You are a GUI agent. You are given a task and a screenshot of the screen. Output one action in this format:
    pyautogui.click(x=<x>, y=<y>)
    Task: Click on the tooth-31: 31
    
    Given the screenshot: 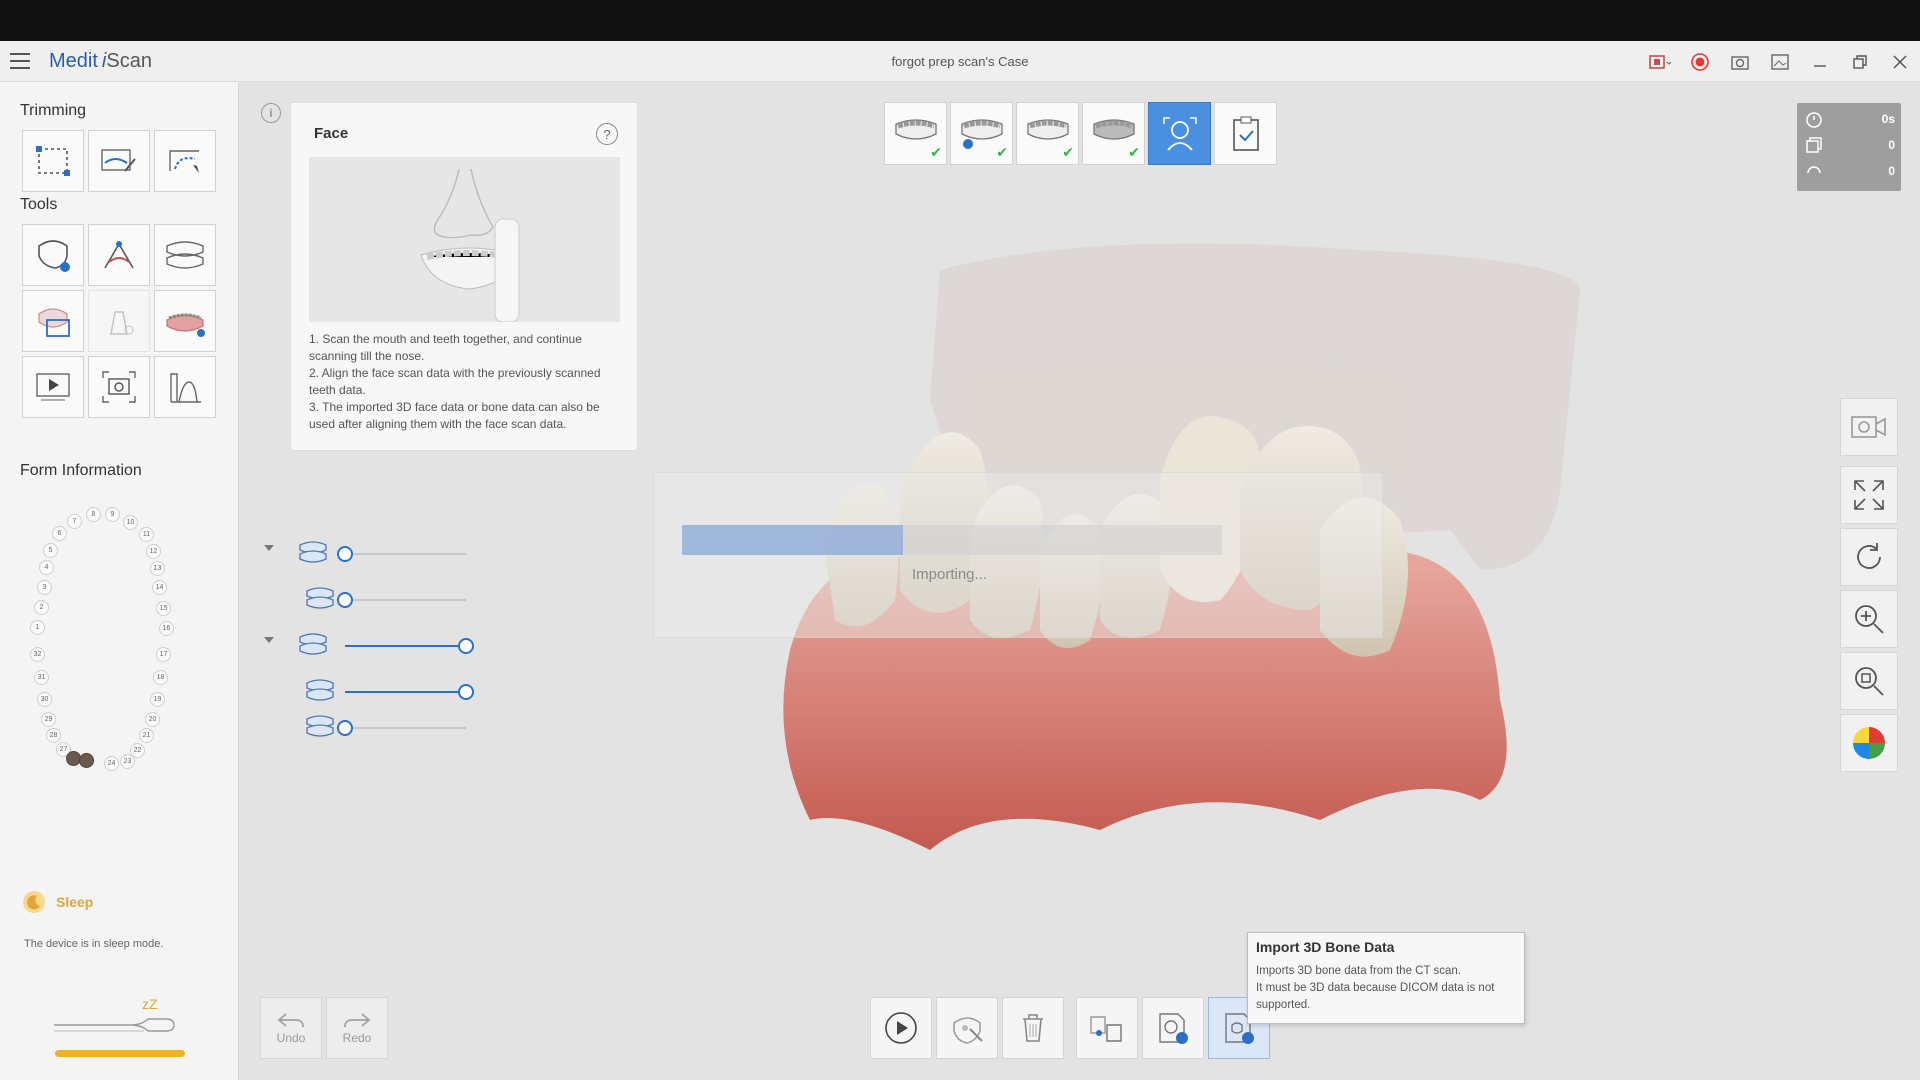 What is the action you would take?
    pyautogui.click(x=41, y=677)
    